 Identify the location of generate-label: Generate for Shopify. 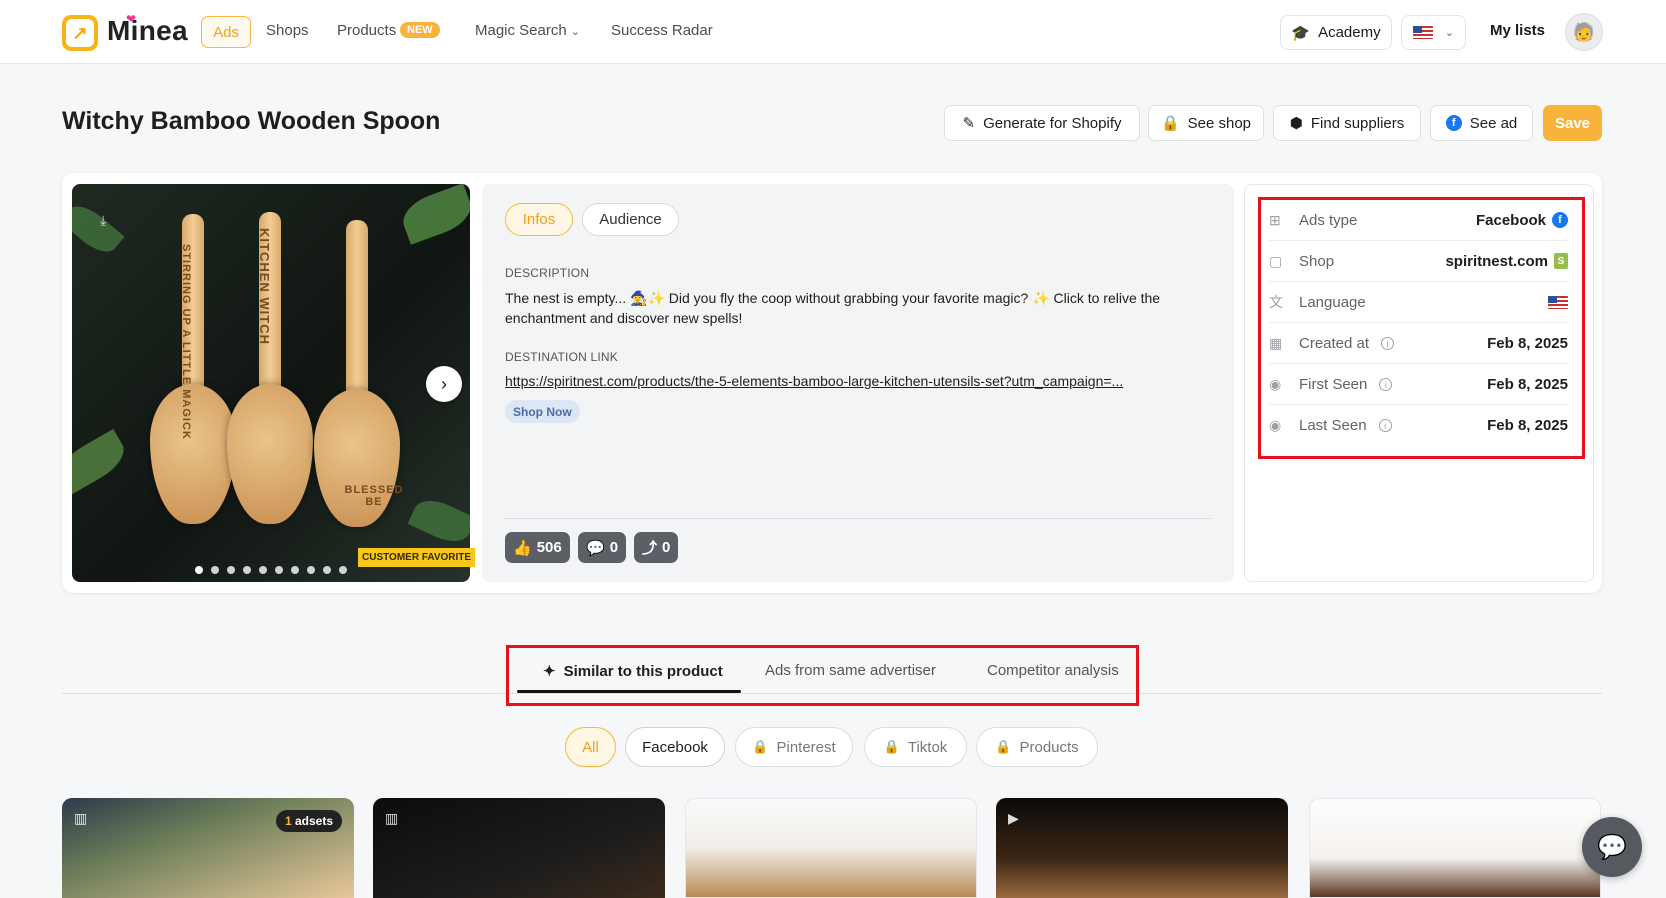
(1052, 123).